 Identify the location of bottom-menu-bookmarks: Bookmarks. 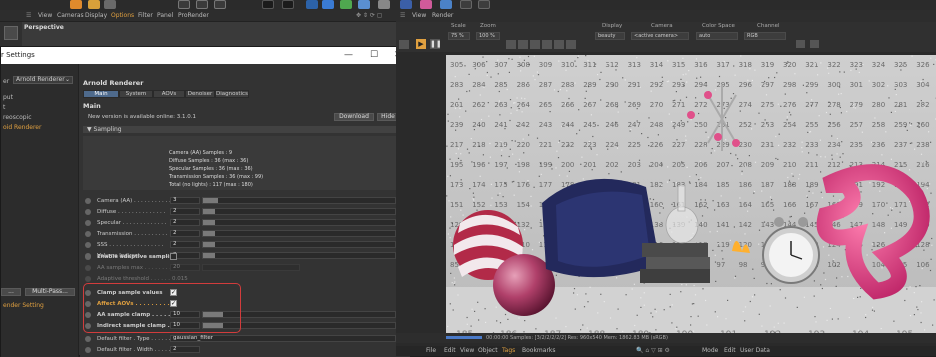
(539, 350).